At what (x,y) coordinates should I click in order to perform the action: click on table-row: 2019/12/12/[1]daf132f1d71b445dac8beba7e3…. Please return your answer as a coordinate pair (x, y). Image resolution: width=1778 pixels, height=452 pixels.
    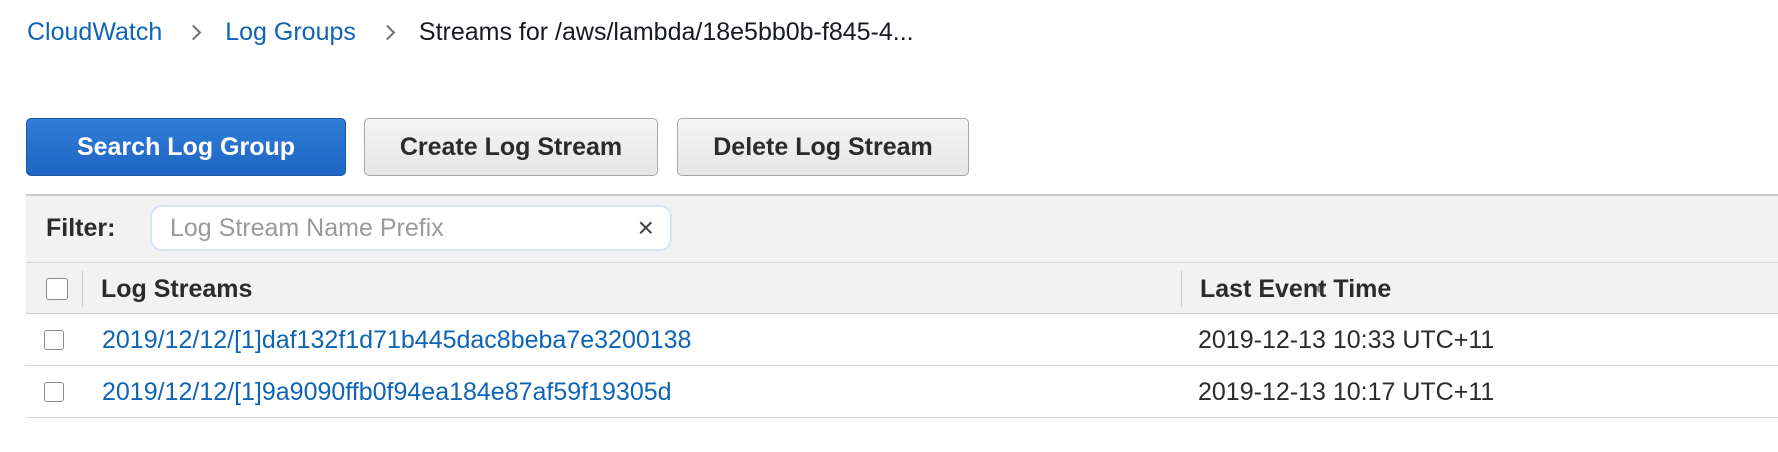
    Looking at the image, I should click on (902, 340).